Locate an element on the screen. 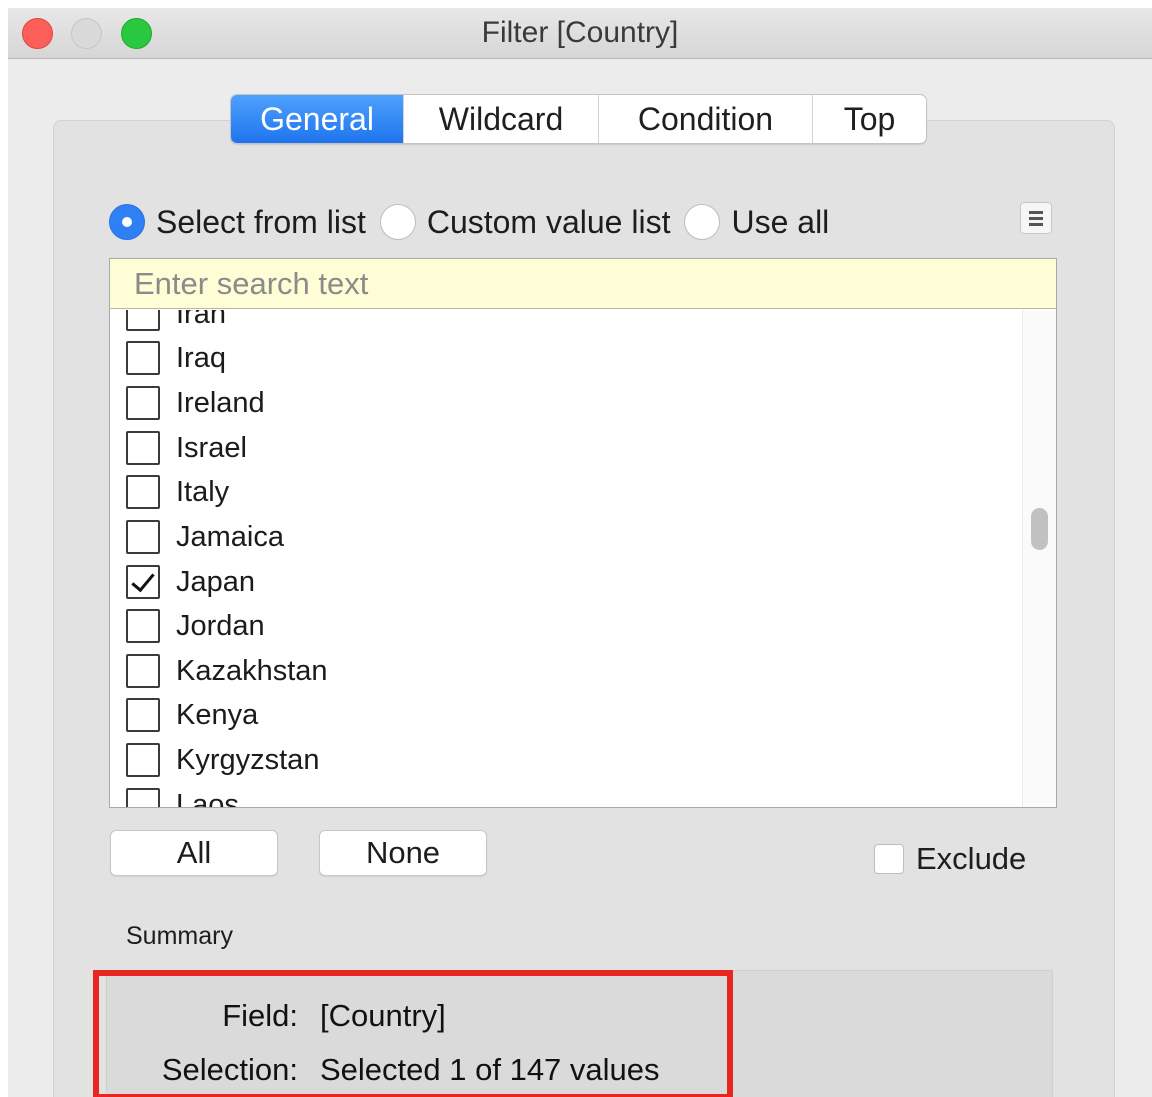  tab-wildcard: Wildcard is located at coordinates (501, 119).